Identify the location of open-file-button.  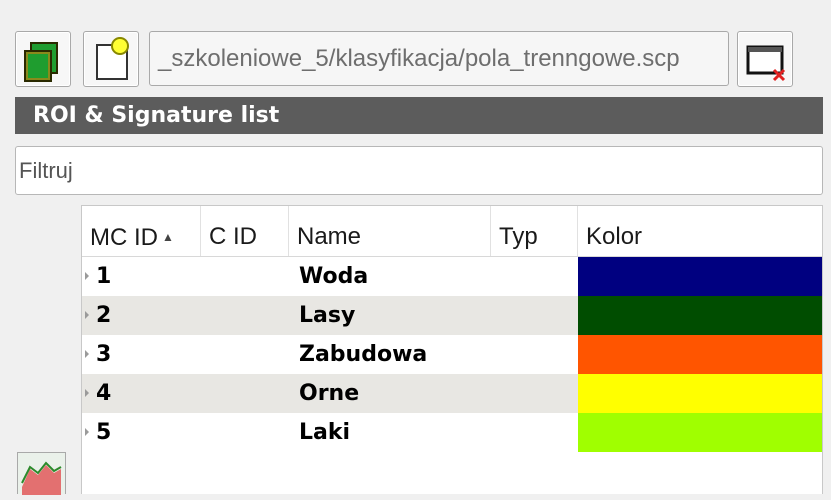
(111, 59).